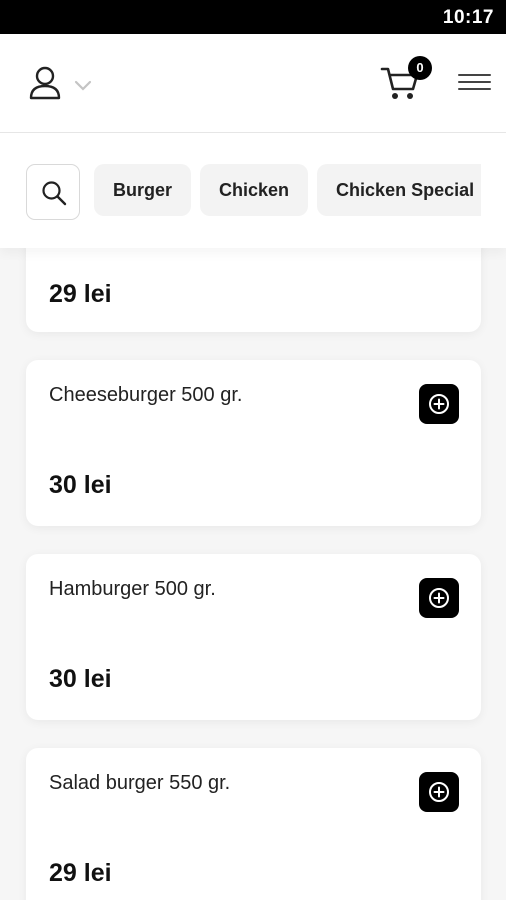 The image size is (506, 900). What do you see at coordinates (143, 190) in the screenshot?
I see `category-chip-burger: Burger` at bounding box center [143, 190].